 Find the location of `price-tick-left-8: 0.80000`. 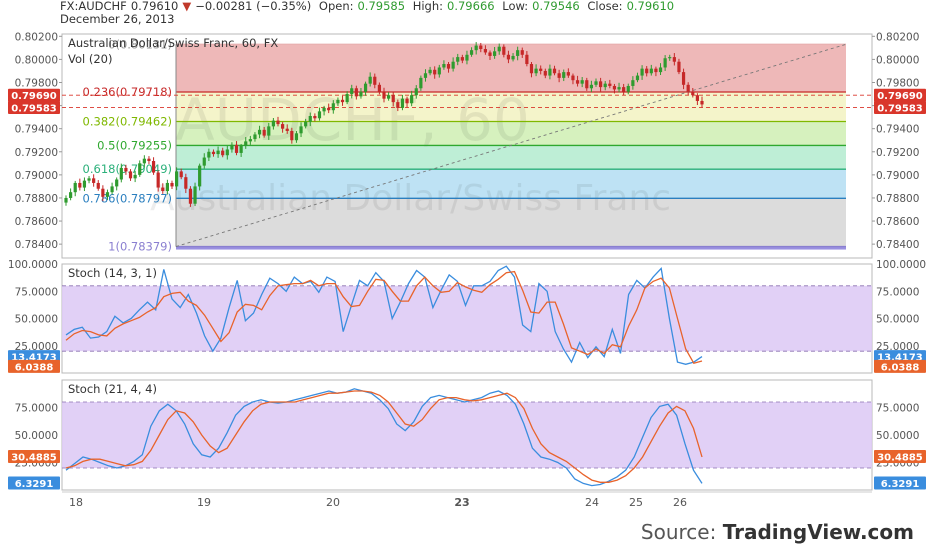

price-tick-left-8: 0.80000 is located at coordinates (36, 60).